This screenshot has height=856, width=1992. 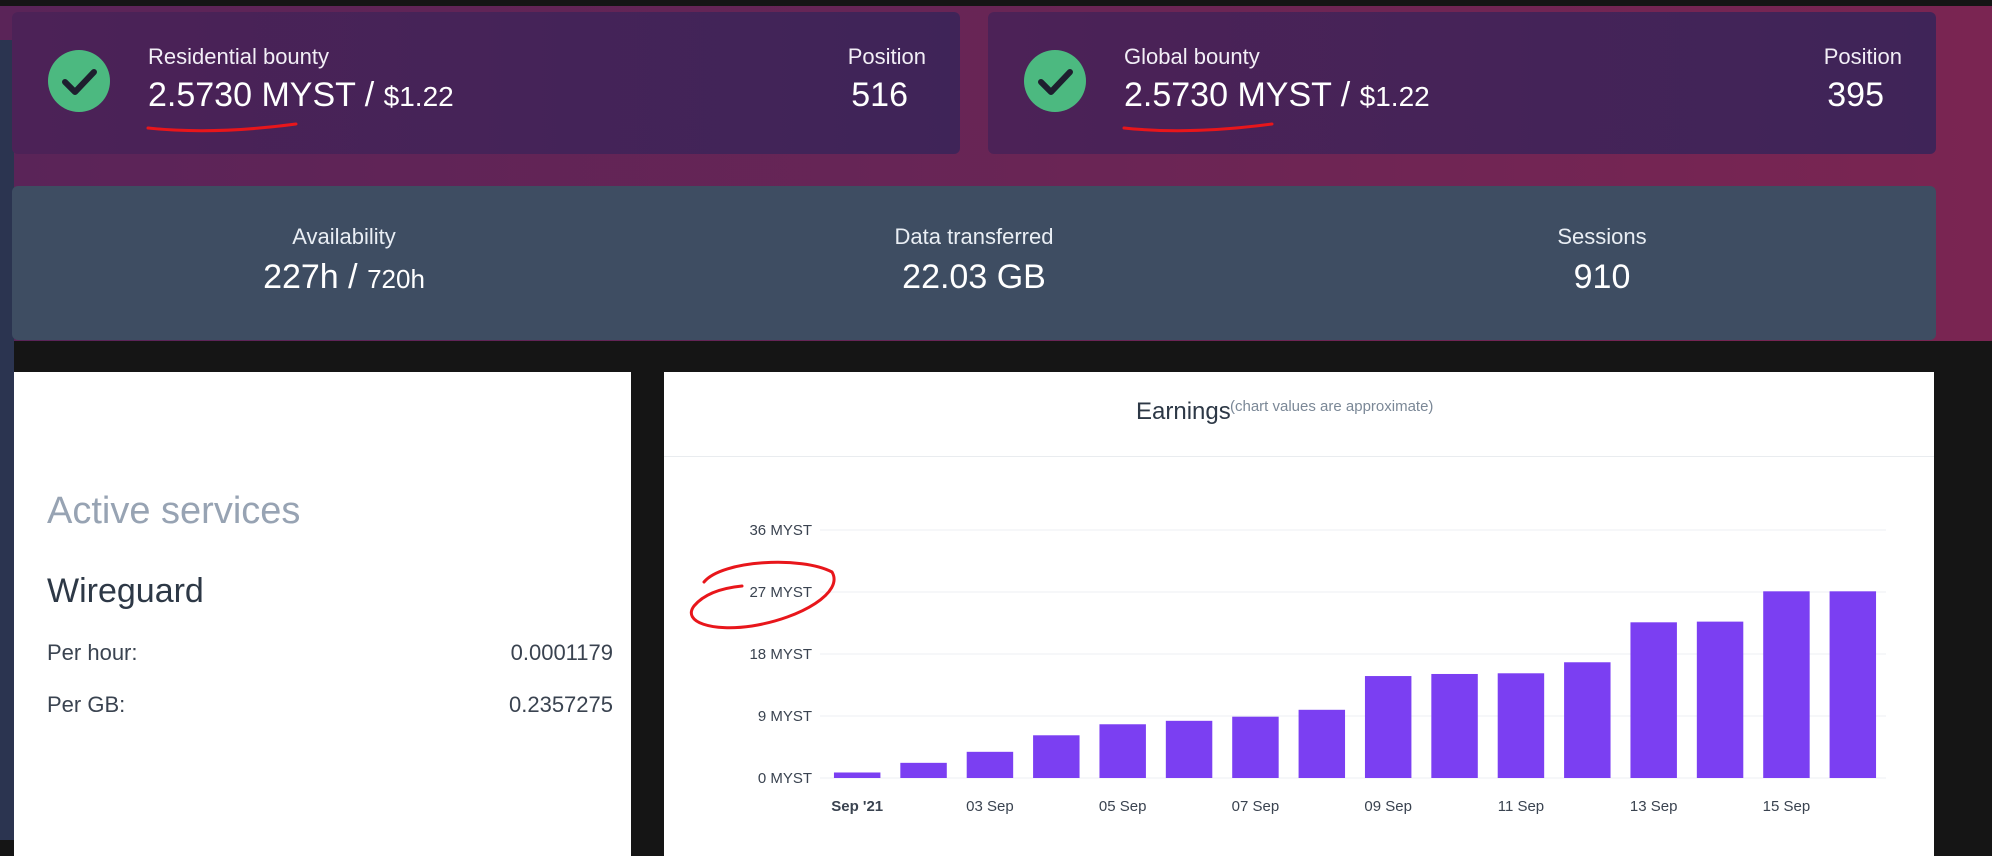 I want to click on data-transferred-stat: Data transferred 22.03 GB, so click(x=974, y=260).